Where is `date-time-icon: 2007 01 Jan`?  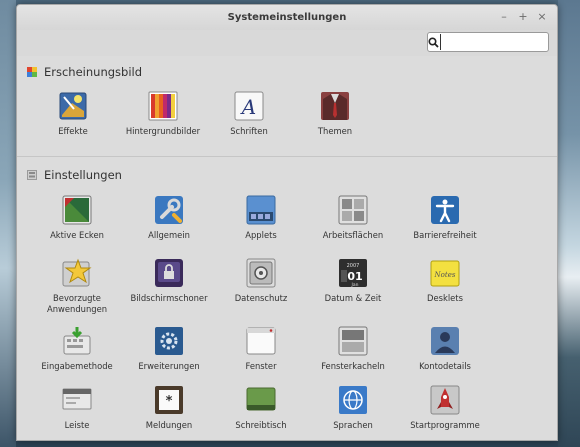 date-time-icon: 2007 01 Jan is located at coordinates (353, 273).